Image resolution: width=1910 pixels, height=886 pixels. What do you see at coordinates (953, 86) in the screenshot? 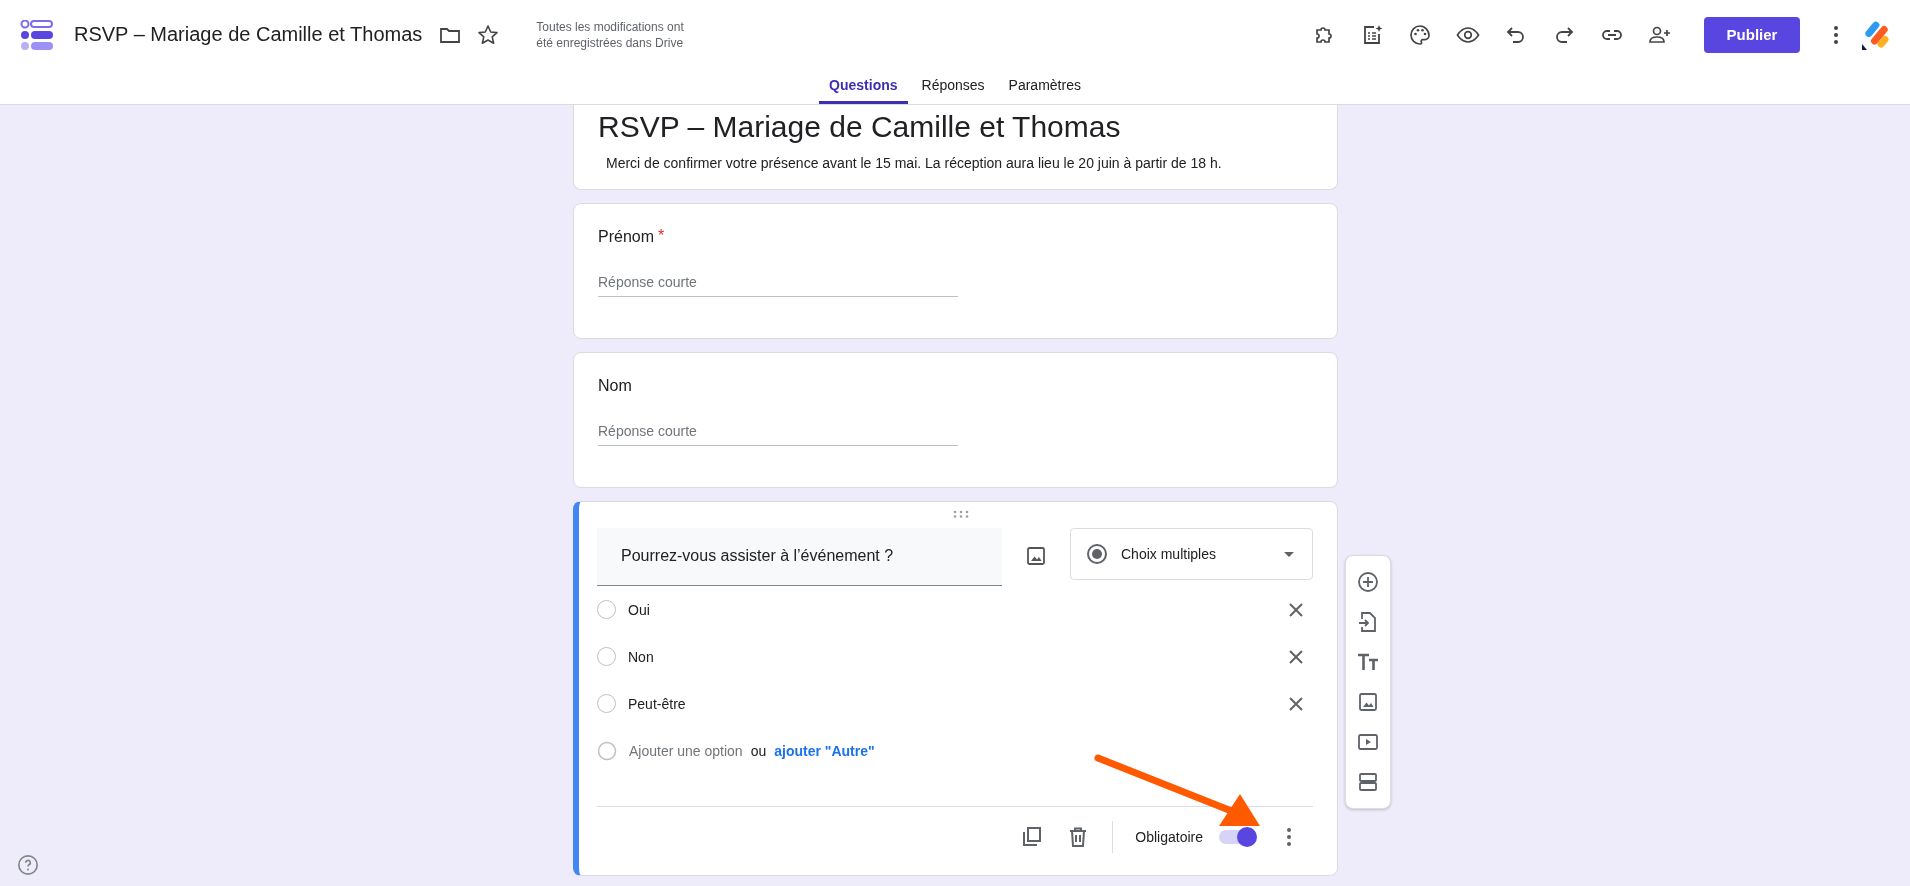
I see `tab: Réponses` at bounding box center [953, 86].